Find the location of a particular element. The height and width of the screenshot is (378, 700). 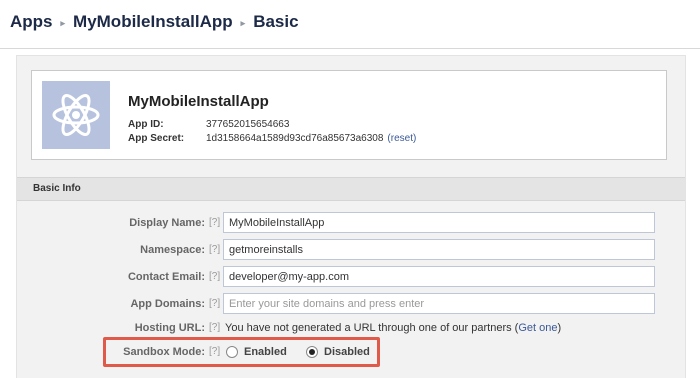

breadcrumb-app: MyMobileInstallApp is located at coordinates (153, 22).